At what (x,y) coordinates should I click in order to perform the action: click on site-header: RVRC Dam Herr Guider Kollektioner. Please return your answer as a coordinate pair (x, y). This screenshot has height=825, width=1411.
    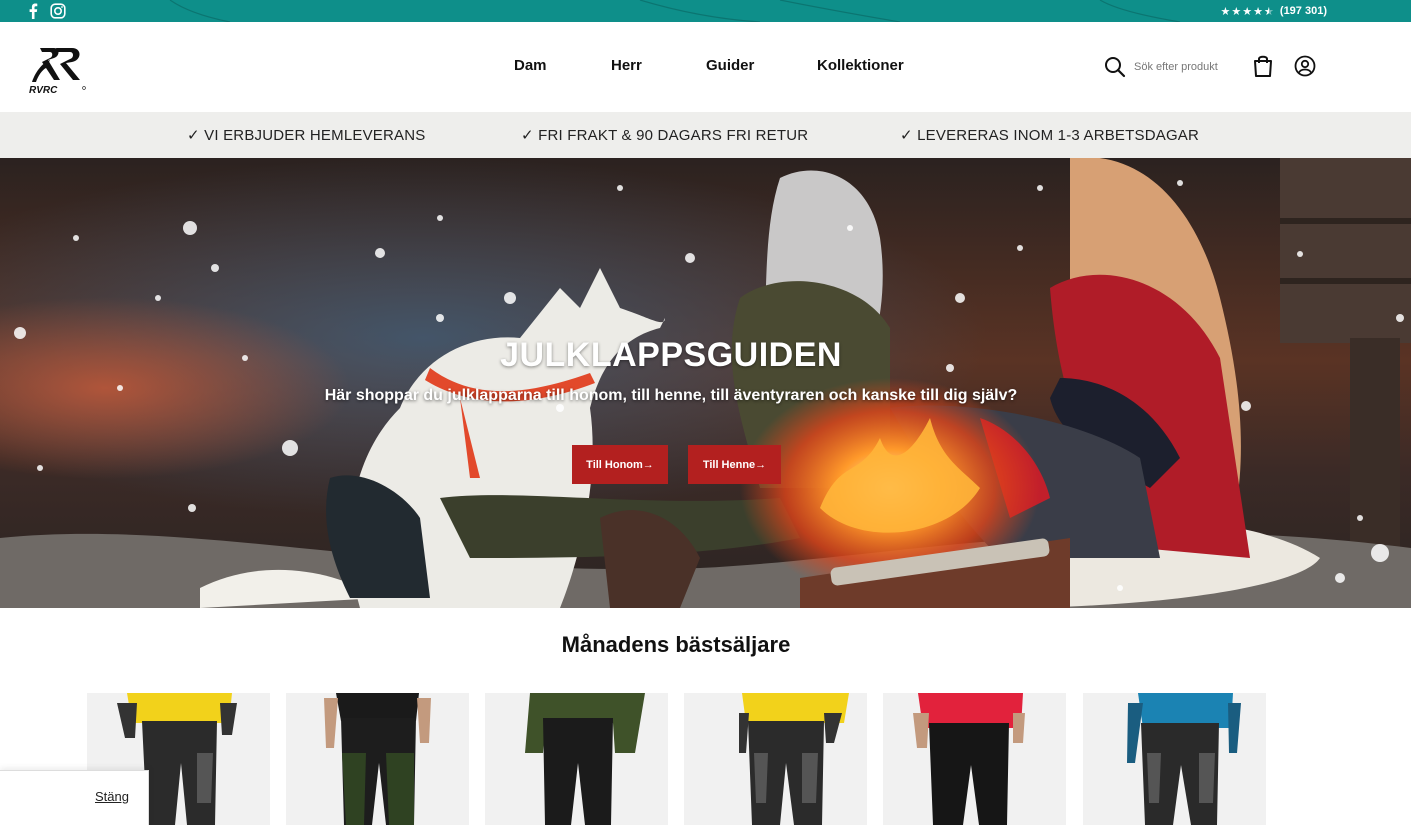
    Looking at the image, I should click on (705, 67).